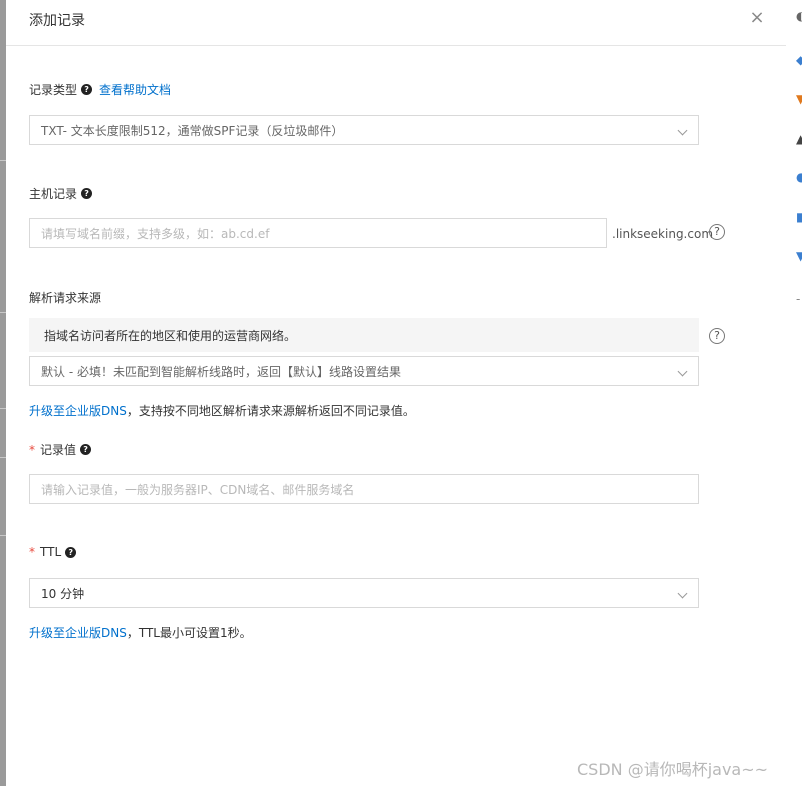 This screenshot has height=786, width=802. Describe the element at coordinates (155, 233) in the screenshot. I see `host-record-placeholder: 请填写域名前缀，支持多级，如：ab.cd.ef` at that location.